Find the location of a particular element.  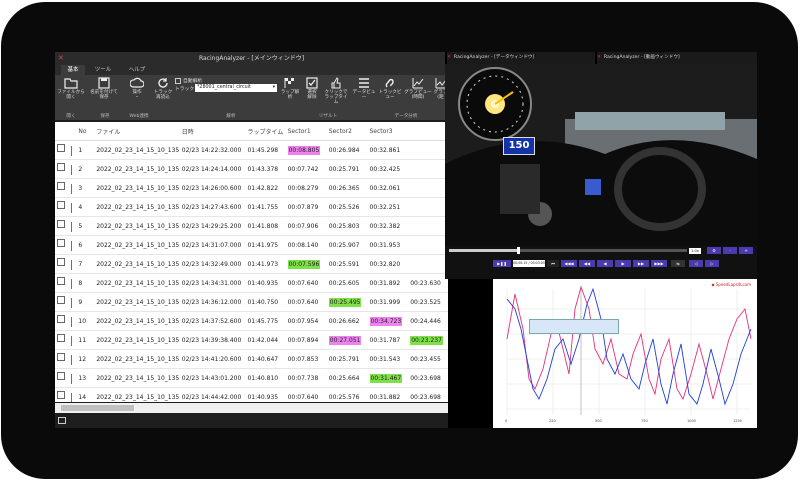

lap-analysis-button: ラップ解析 is located at coordinates (290, 88).